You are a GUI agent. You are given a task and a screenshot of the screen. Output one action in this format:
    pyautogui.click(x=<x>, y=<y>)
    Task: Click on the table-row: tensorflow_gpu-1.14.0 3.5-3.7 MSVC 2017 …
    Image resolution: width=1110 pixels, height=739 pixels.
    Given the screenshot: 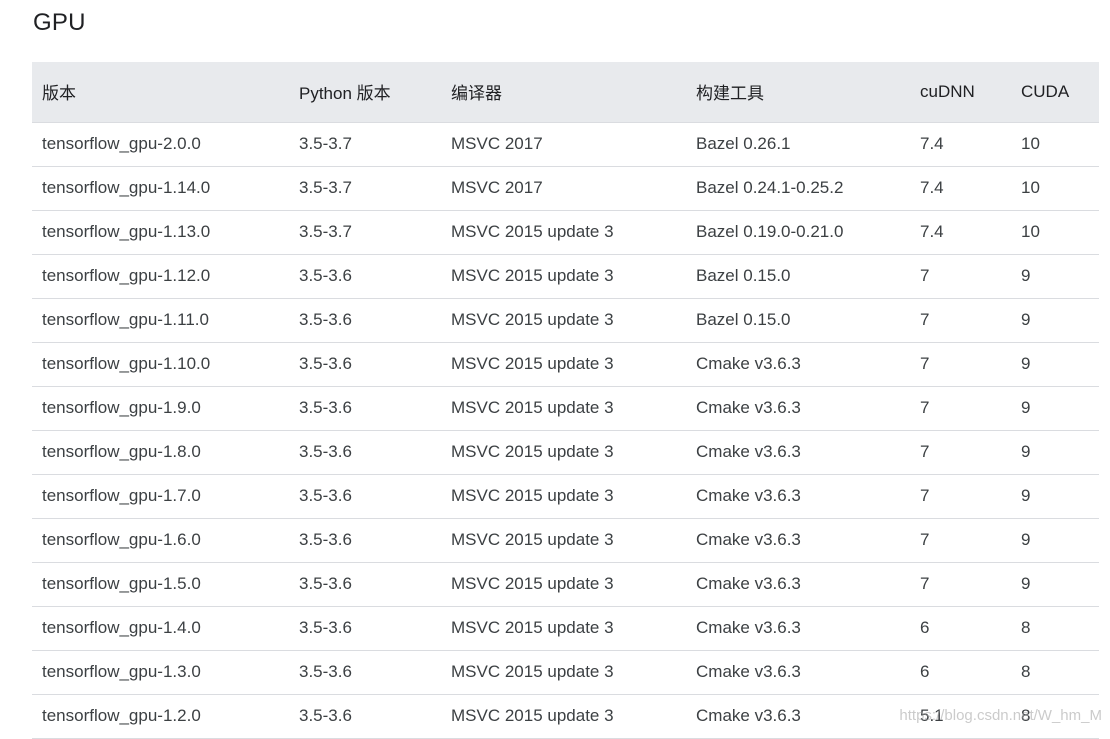 What is the action you would take?
    pyautogui.click(x=565, y=188)
    